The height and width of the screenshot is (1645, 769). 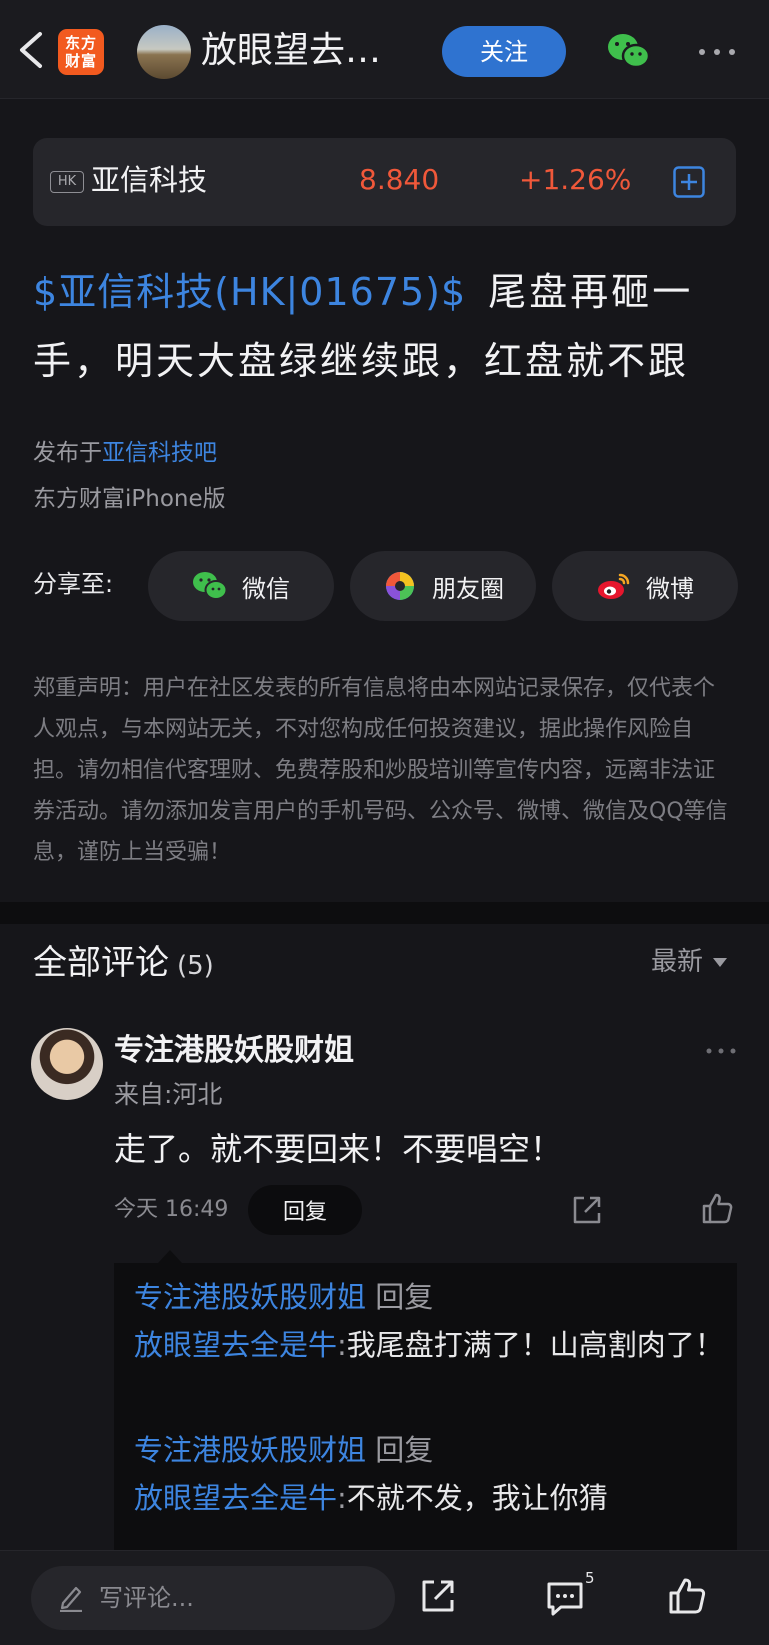 I want to click on reply-text: 不就不发，我让你猜, so click(x=477, y=1498).